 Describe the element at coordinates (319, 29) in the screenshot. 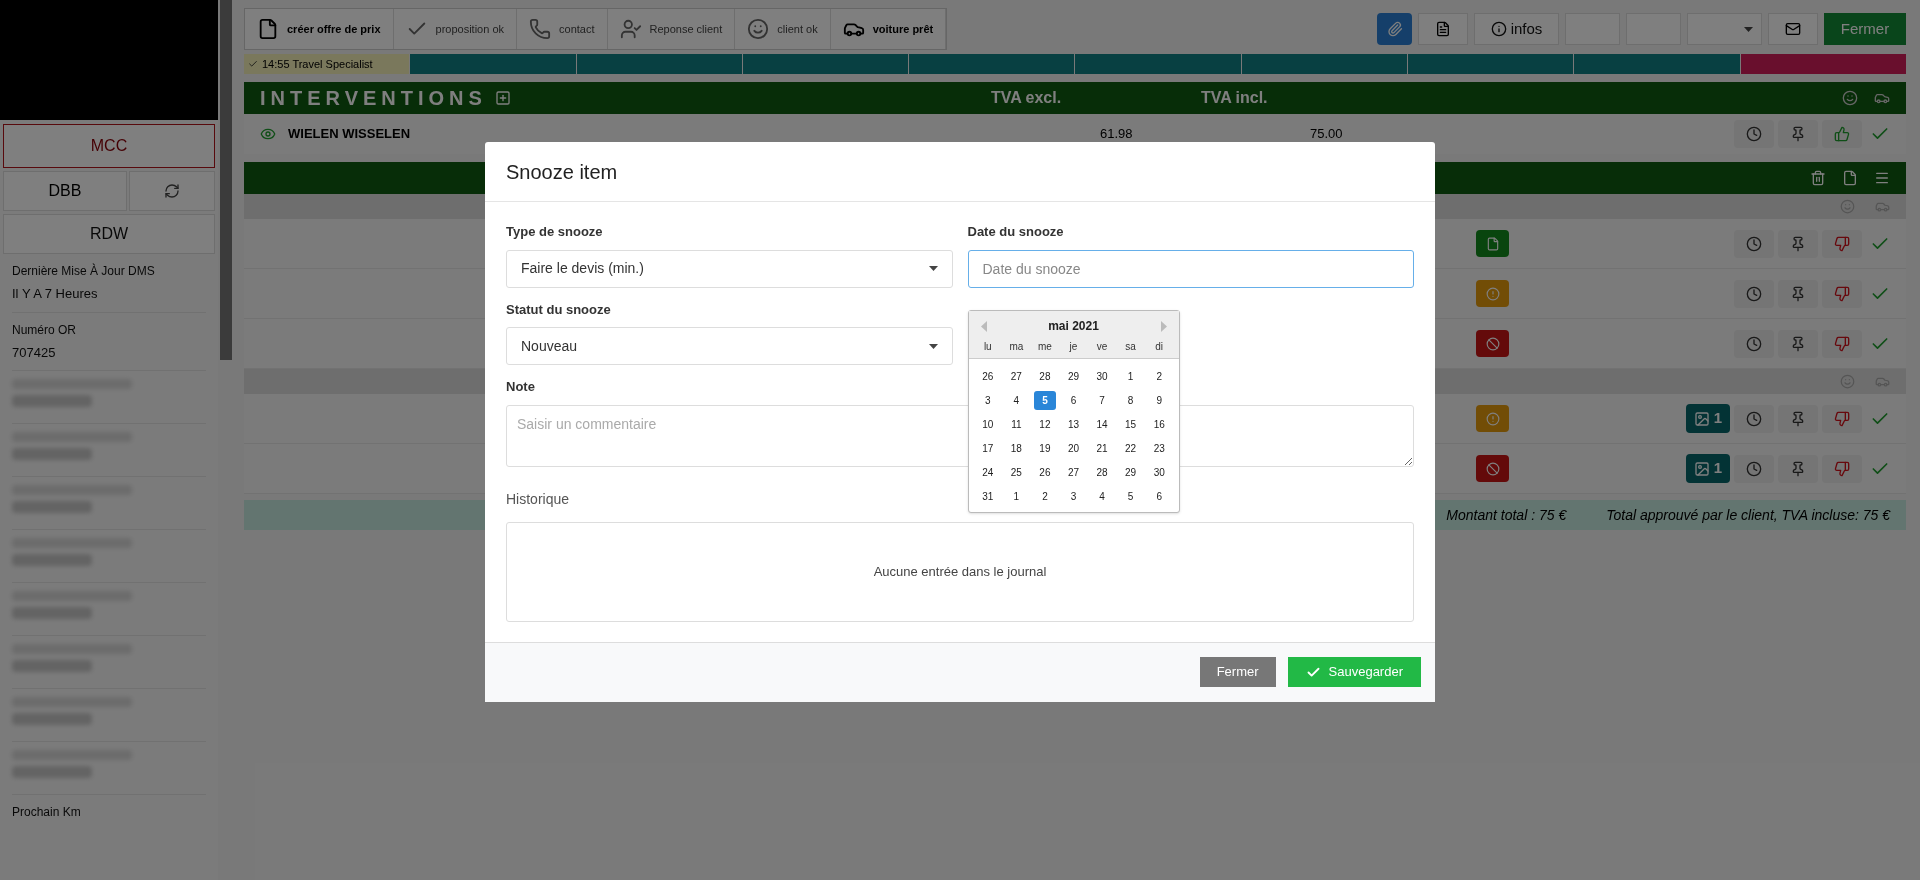

I see `workflow-step: créer offre de prix` at that location.